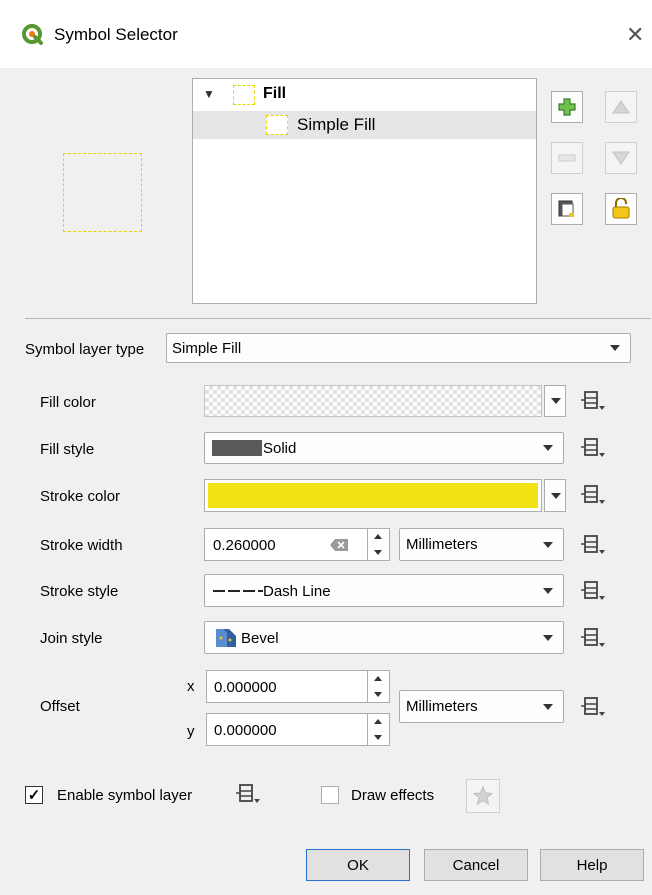 This screenshot has height=895, width=652. I want to click on join-style-combo: Bevel, so click(384, 637).